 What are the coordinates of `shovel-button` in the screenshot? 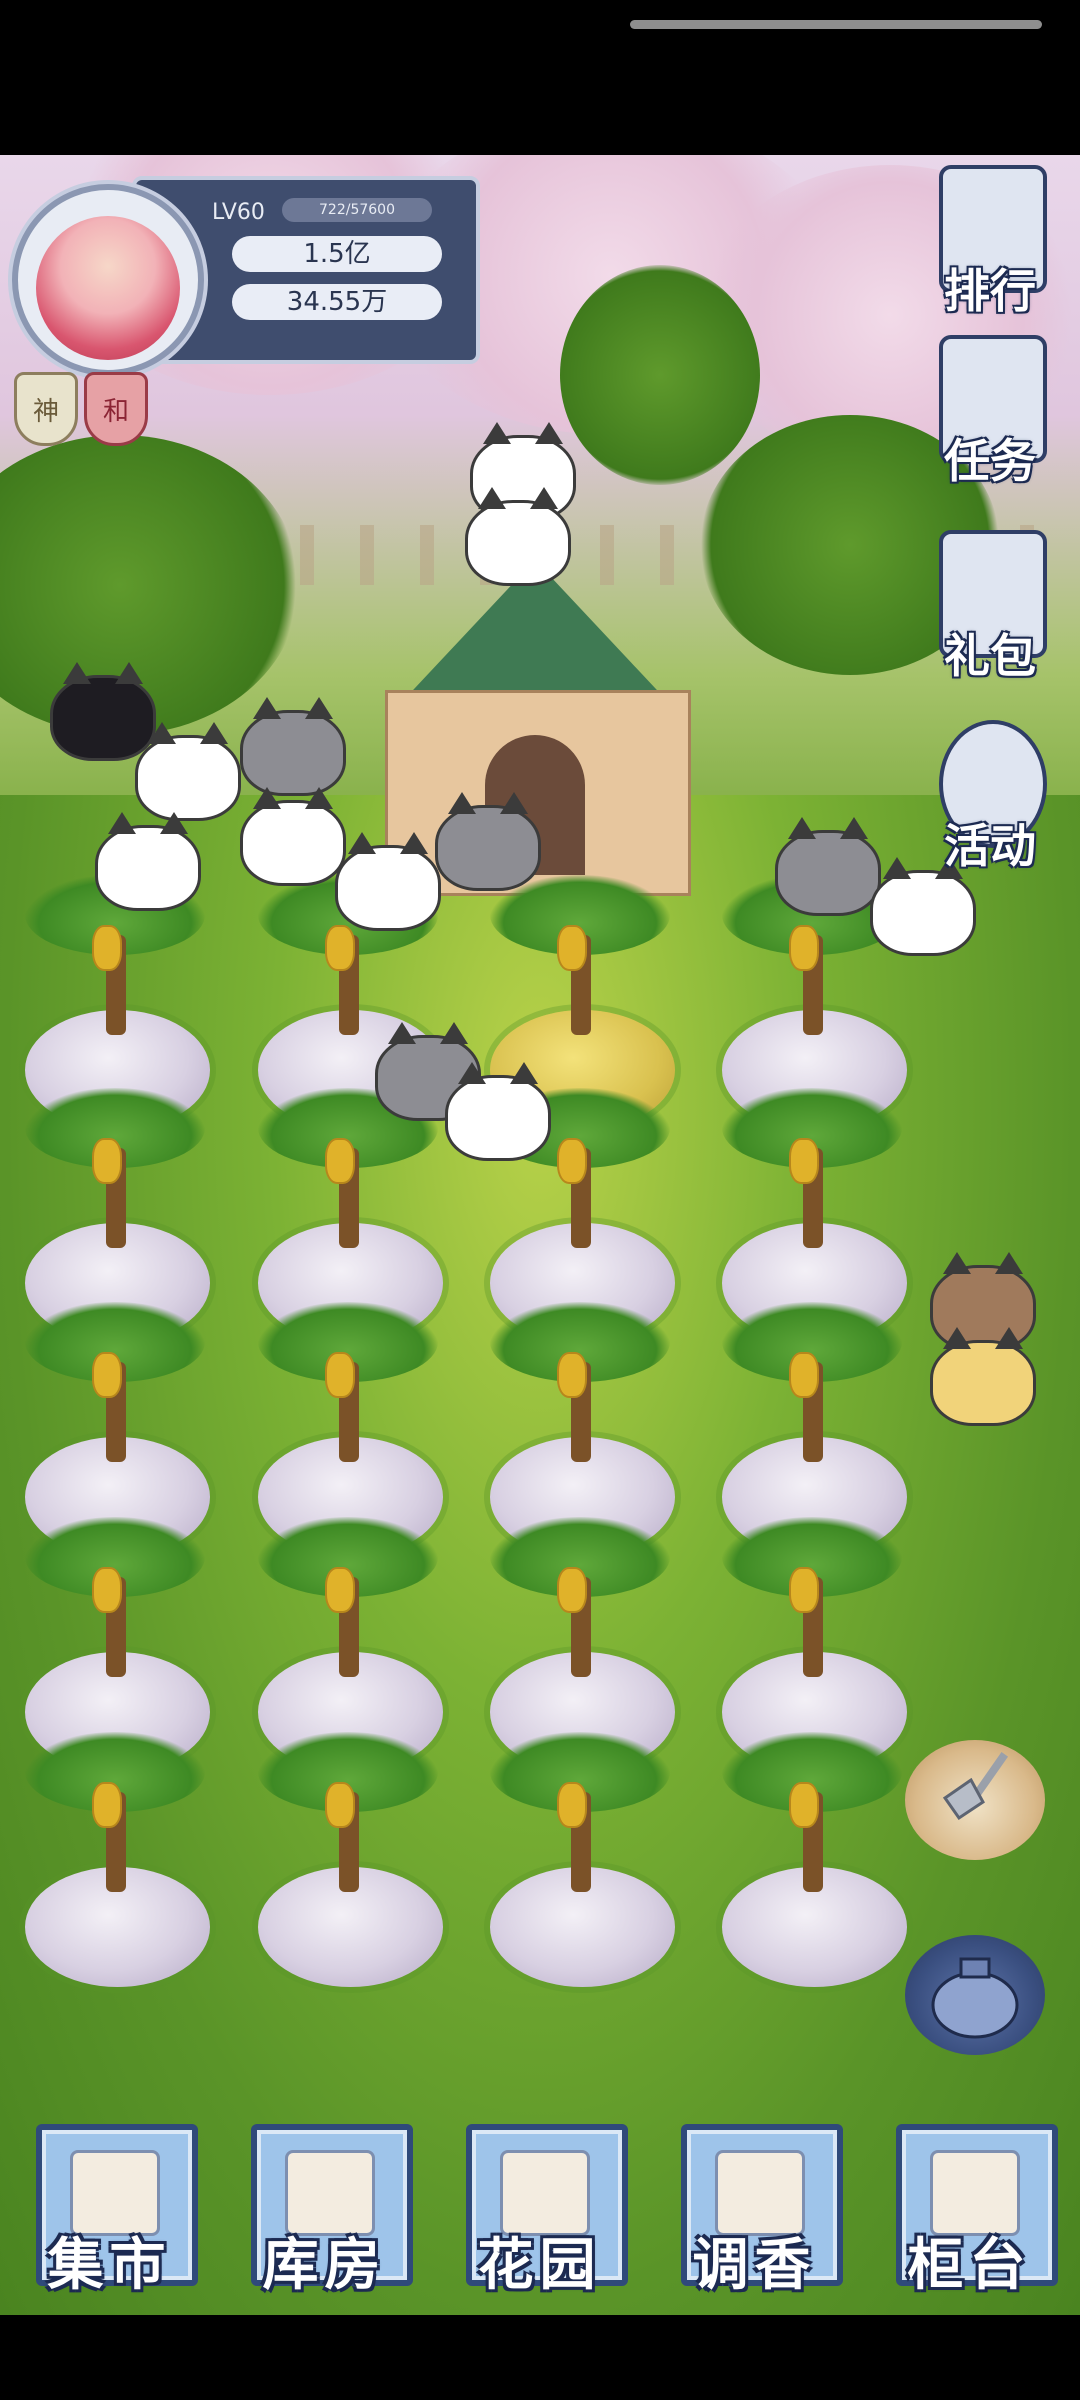 It's located at (975, 1800).